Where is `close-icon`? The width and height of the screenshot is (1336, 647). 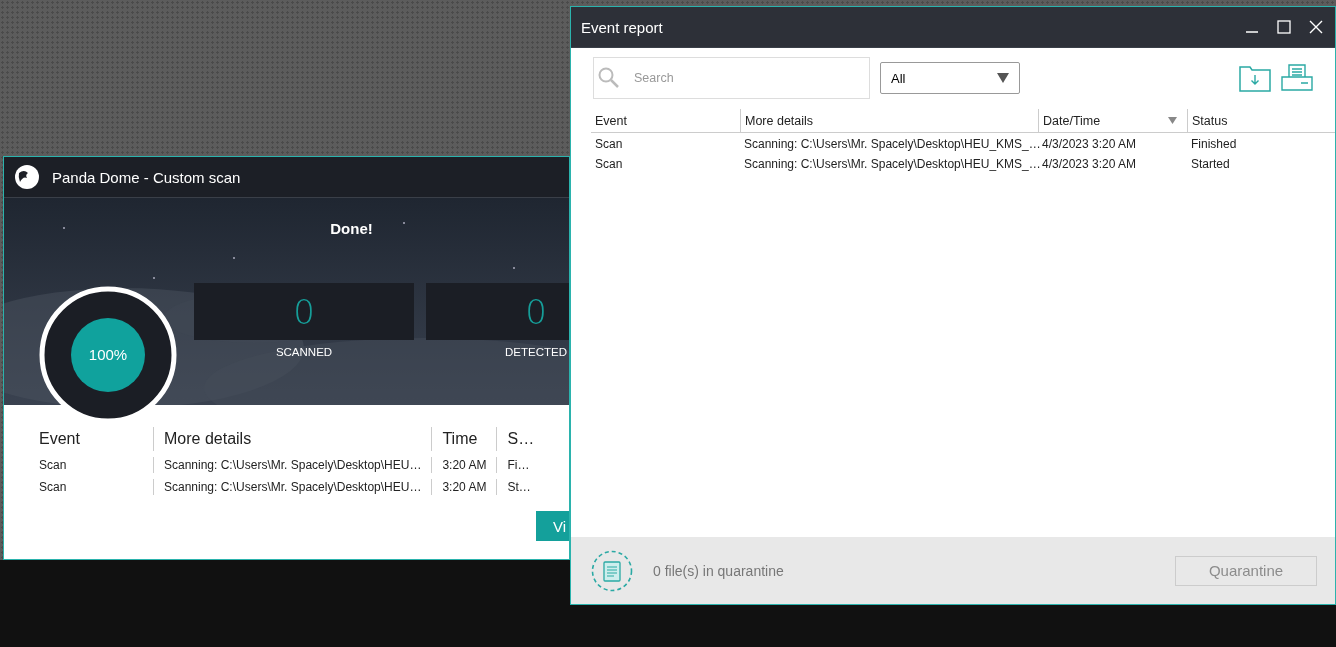
close-icon is located at coordinates (1316, 27).